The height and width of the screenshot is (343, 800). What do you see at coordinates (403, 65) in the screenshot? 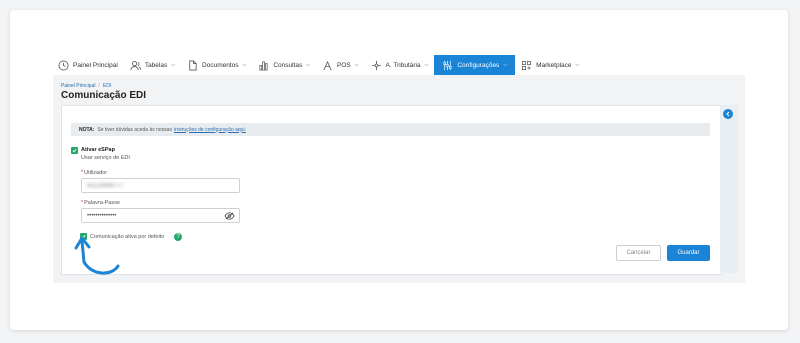
I see `nav-label: A. Tributária` at bounding box center [403, 65].